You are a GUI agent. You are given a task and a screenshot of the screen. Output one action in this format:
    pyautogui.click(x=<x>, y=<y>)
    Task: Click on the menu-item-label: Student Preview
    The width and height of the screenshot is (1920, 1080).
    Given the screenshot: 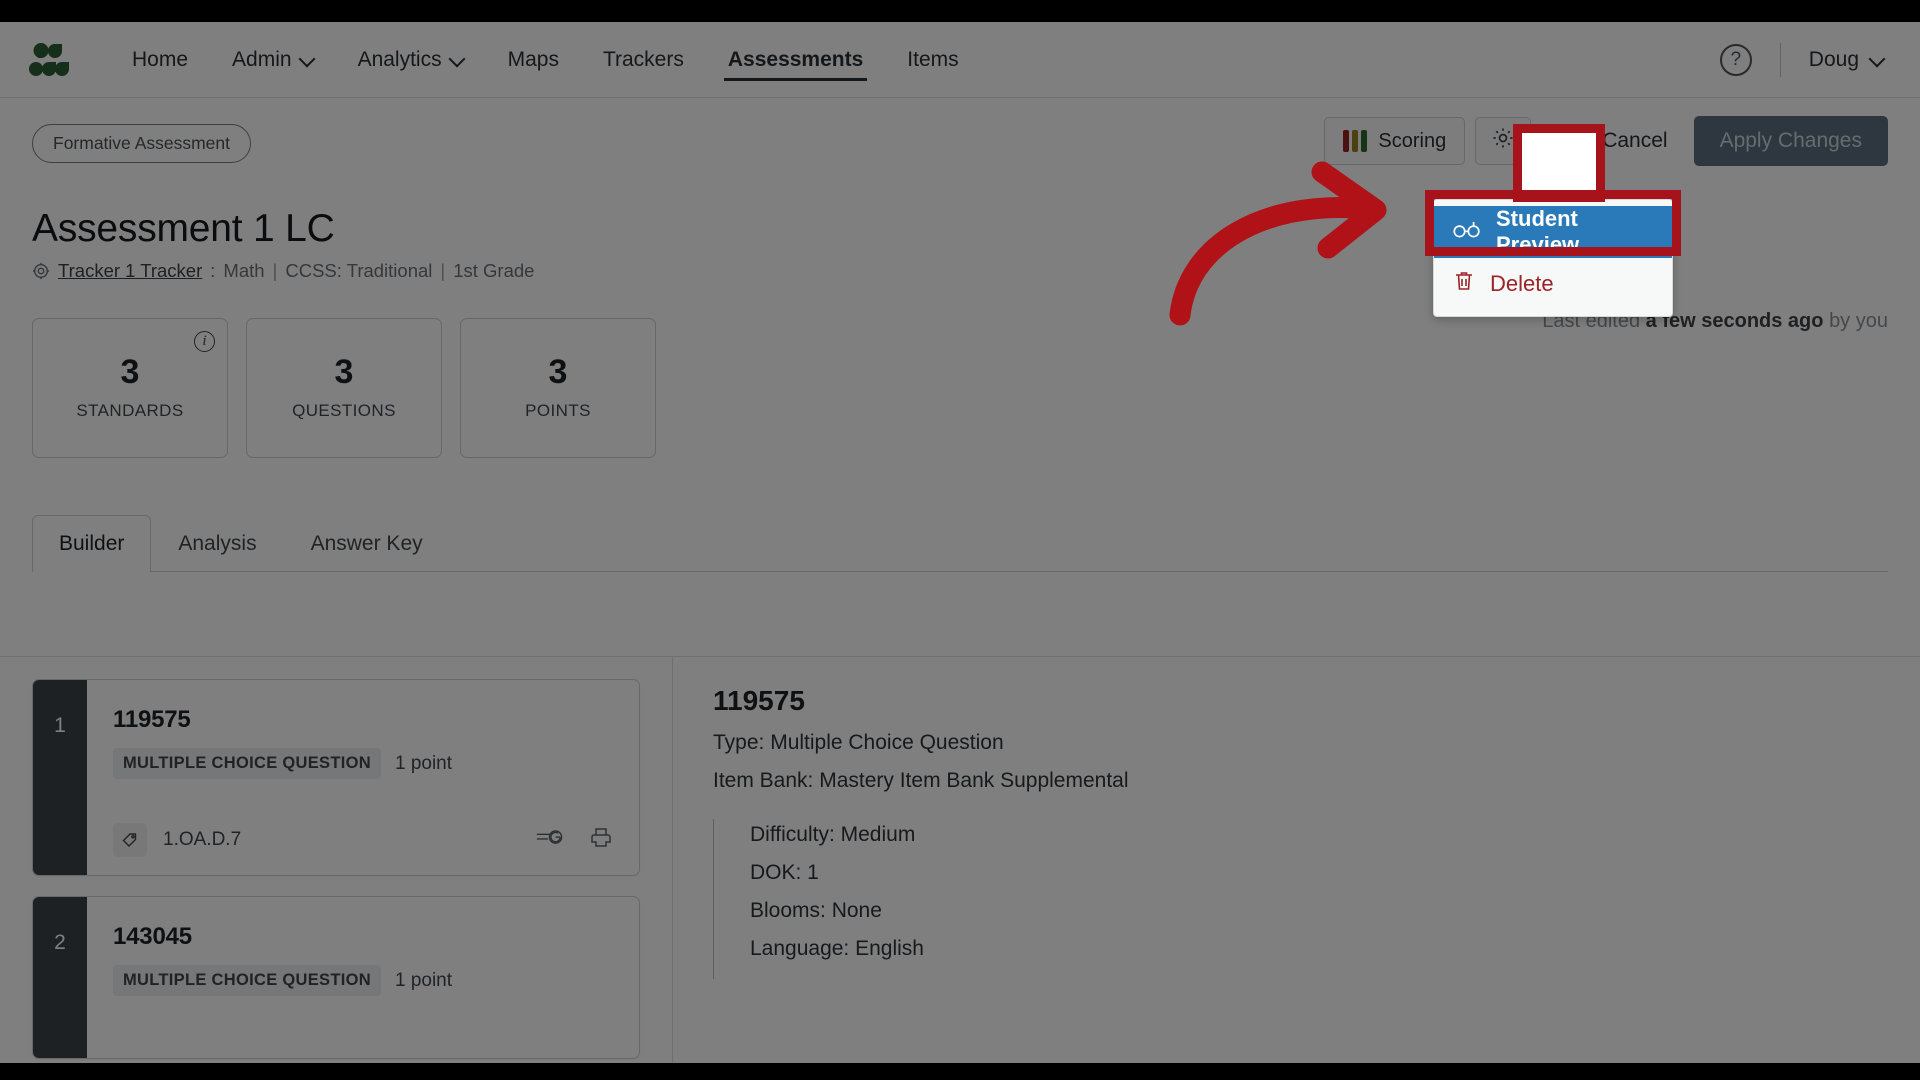 What is the action you would take?
    pyautogui.click(x=1538, y=231)
    